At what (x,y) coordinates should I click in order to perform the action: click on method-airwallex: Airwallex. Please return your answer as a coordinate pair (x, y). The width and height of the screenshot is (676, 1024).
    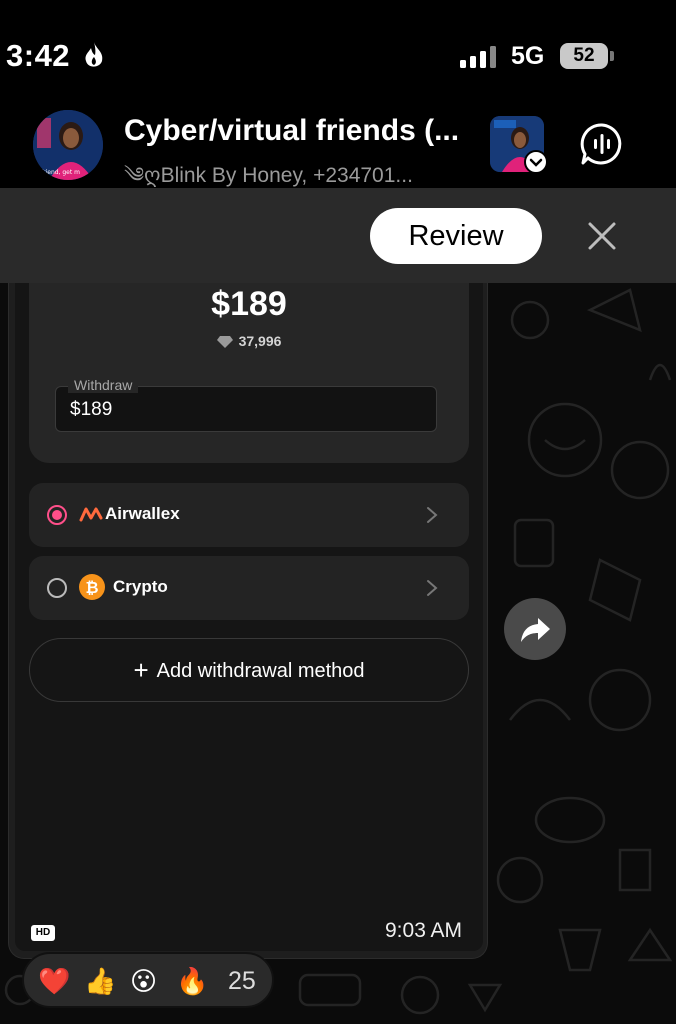
    Looking at the image, I should click on (249, 515).